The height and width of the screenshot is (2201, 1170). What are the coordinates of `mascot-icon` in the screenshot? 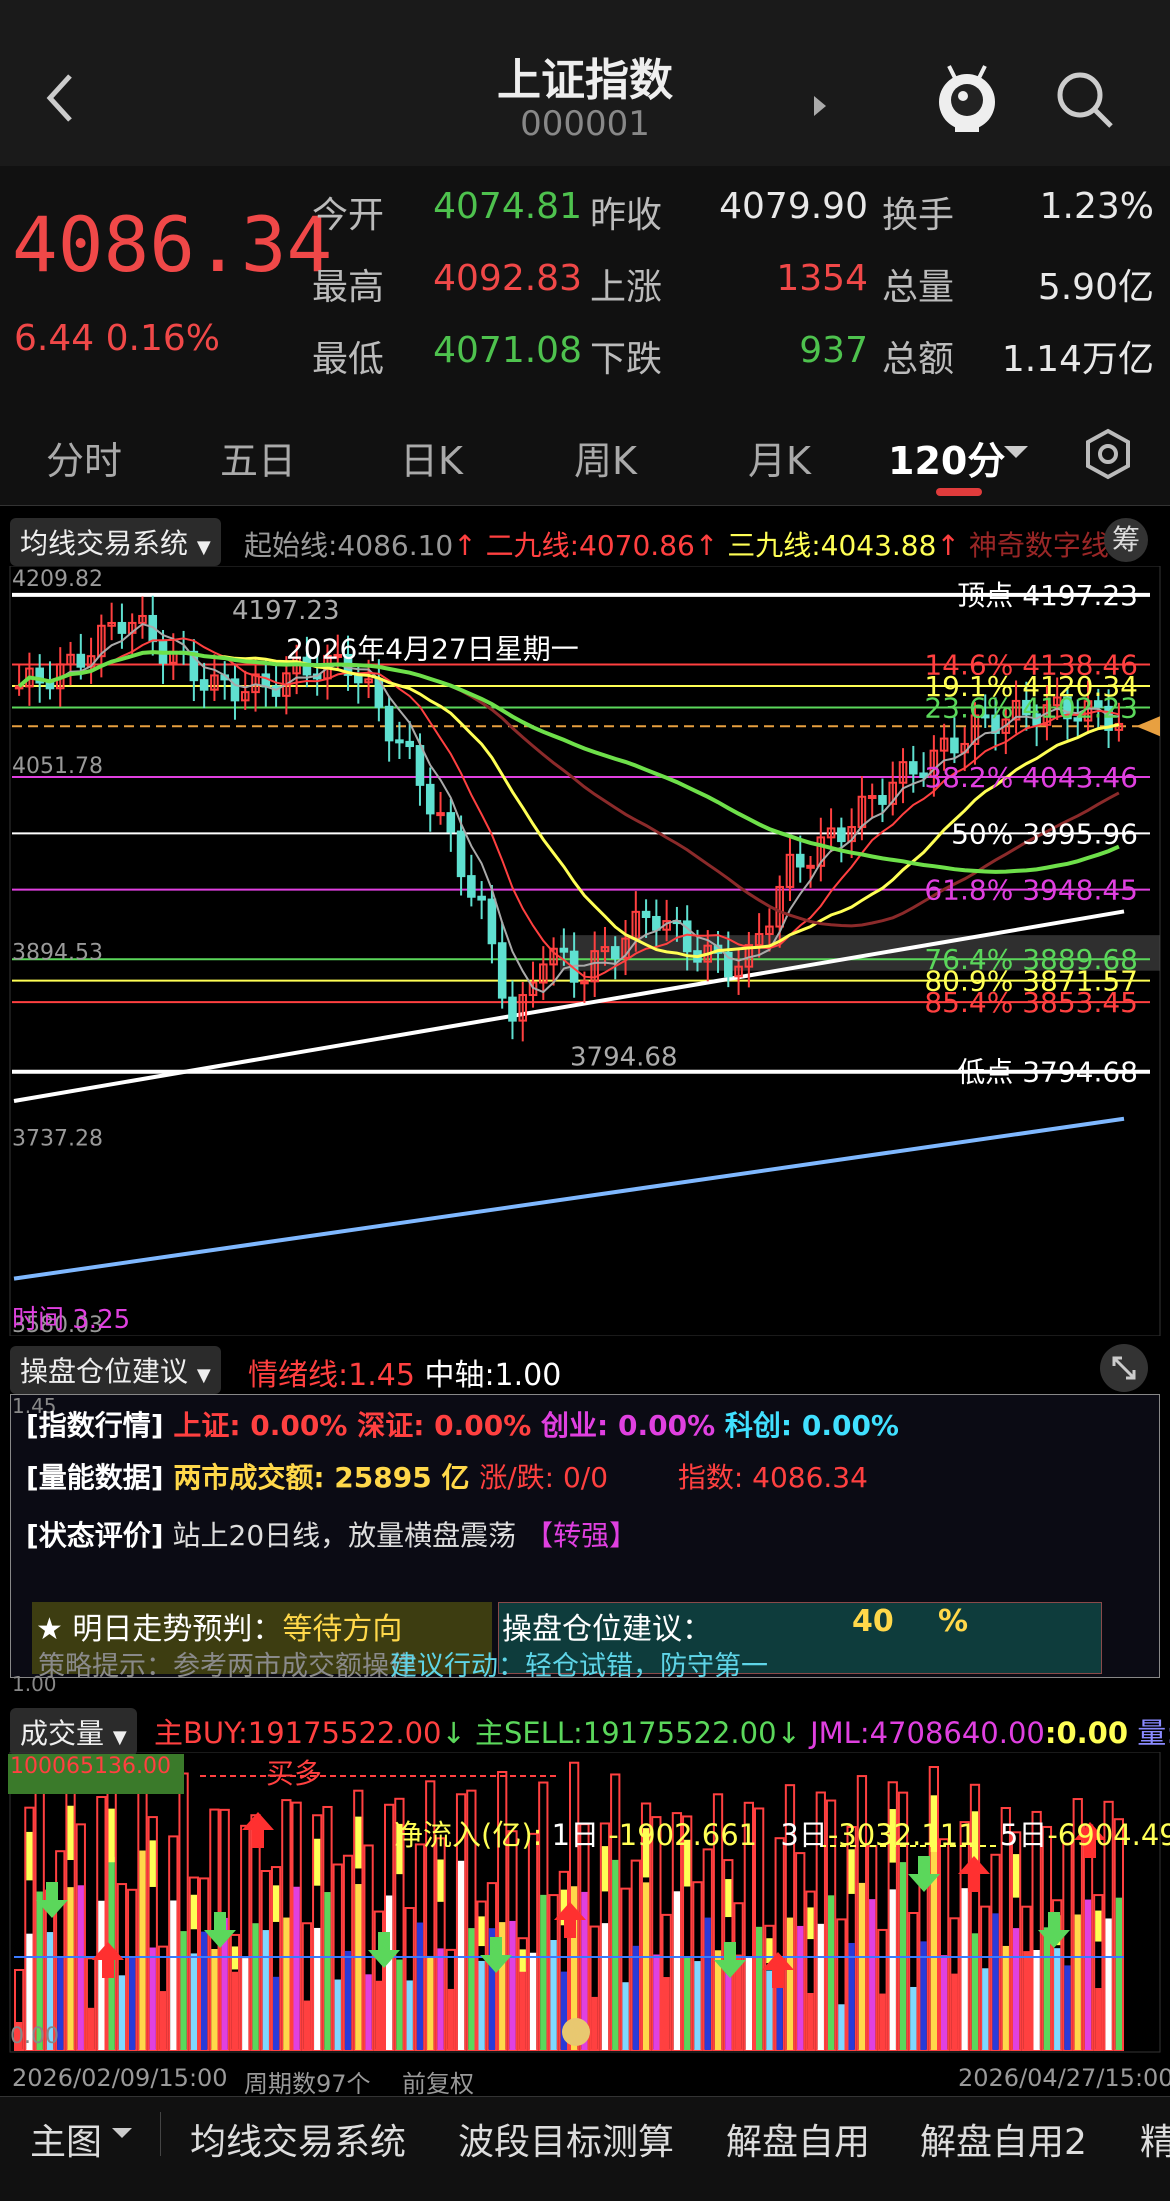 It's located at (967, 98).